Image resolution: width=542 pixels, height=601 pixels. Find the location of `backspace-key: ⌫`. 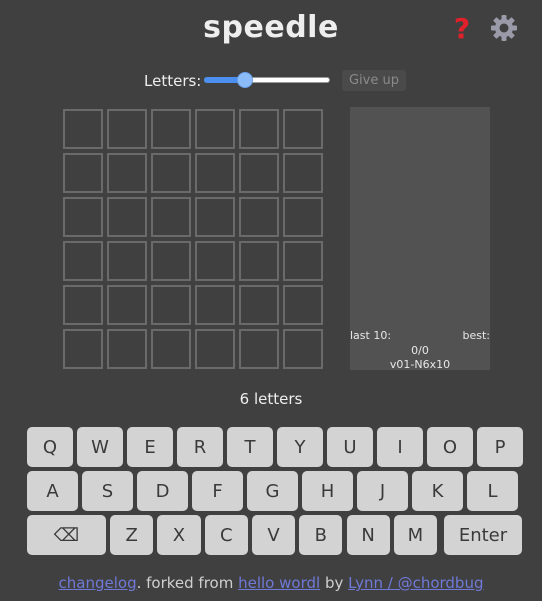

backspace-key: ⌫ is located at coordinates (66, 535).